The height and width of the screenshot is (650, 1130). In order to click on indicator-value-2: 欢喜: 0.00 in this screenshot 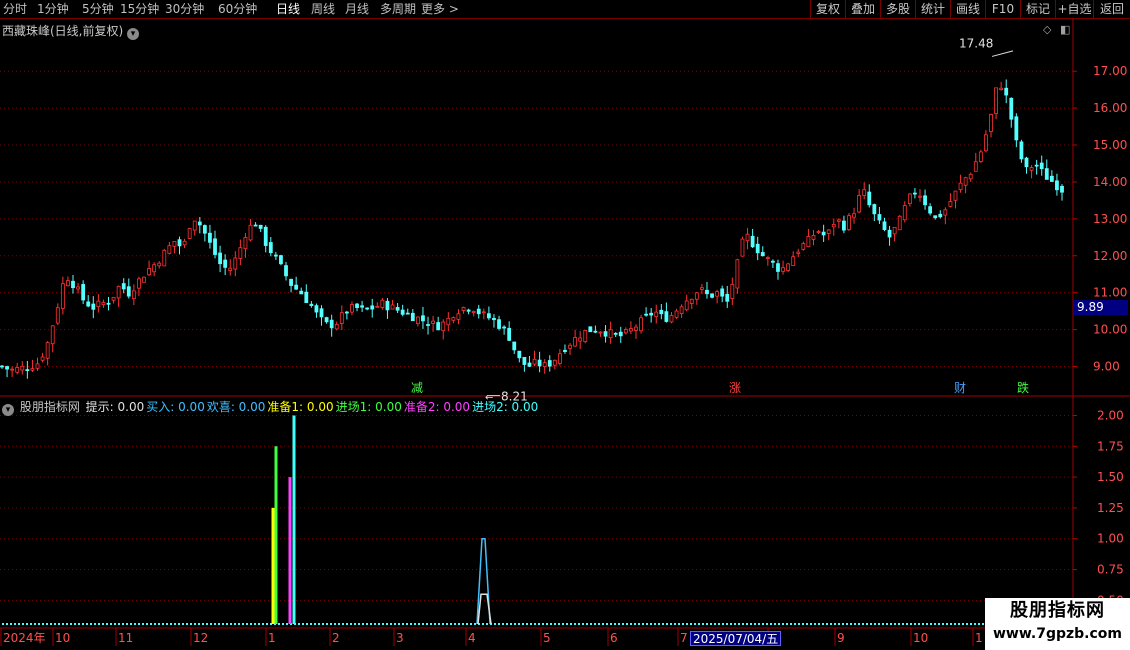, I will do `click(236, 407)`.